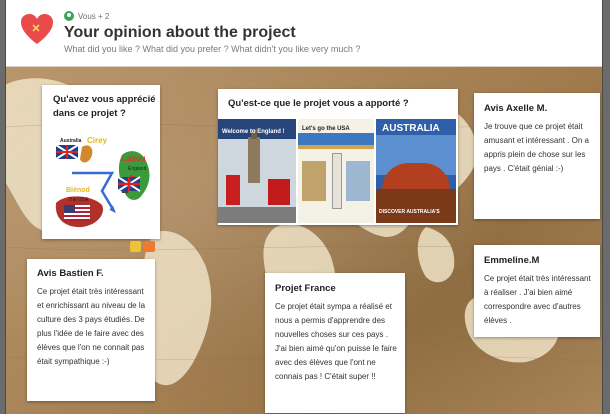  What do you see at coordinates (318, 103) in the screenshot?
I see `post-title: Qu'est-ce que le projet vous a apporté ?` at bounding box center [318, 103].